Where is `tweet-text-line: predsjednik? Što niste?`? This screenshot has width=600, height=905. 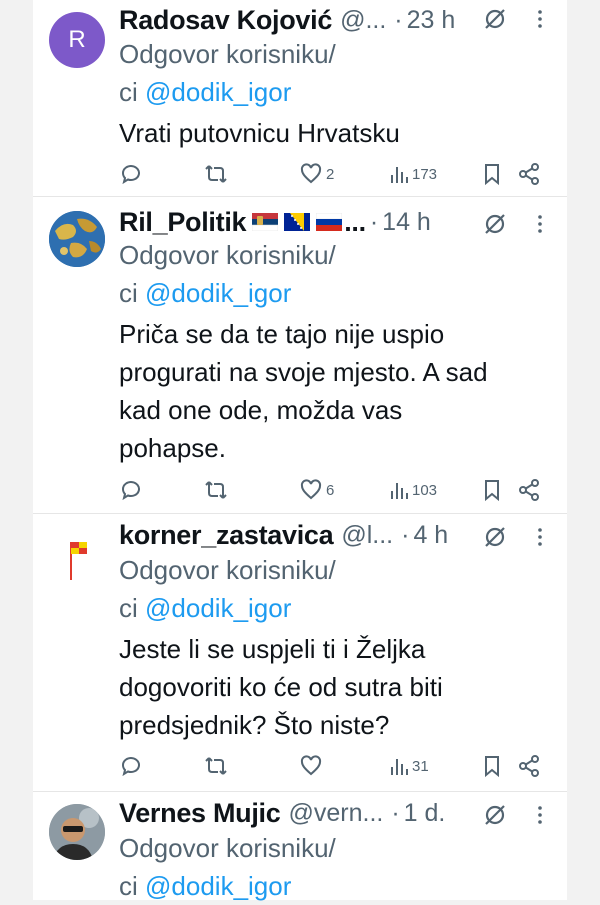 tweet-text-line: predsjednik? Što niste? is located at coordinates (254, 725).